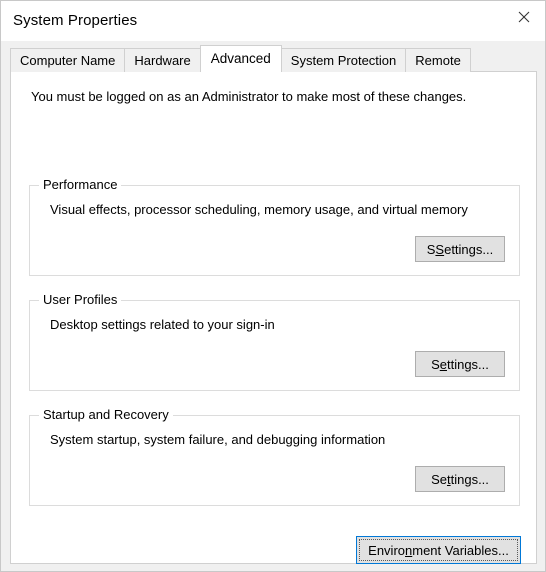 Image resolution: width=546 pixels, height=572 pixels. What do you see at coordinates (75, 20) in the screenshot?
I see `window-title: System Properties` at bounding box center [75, 20].